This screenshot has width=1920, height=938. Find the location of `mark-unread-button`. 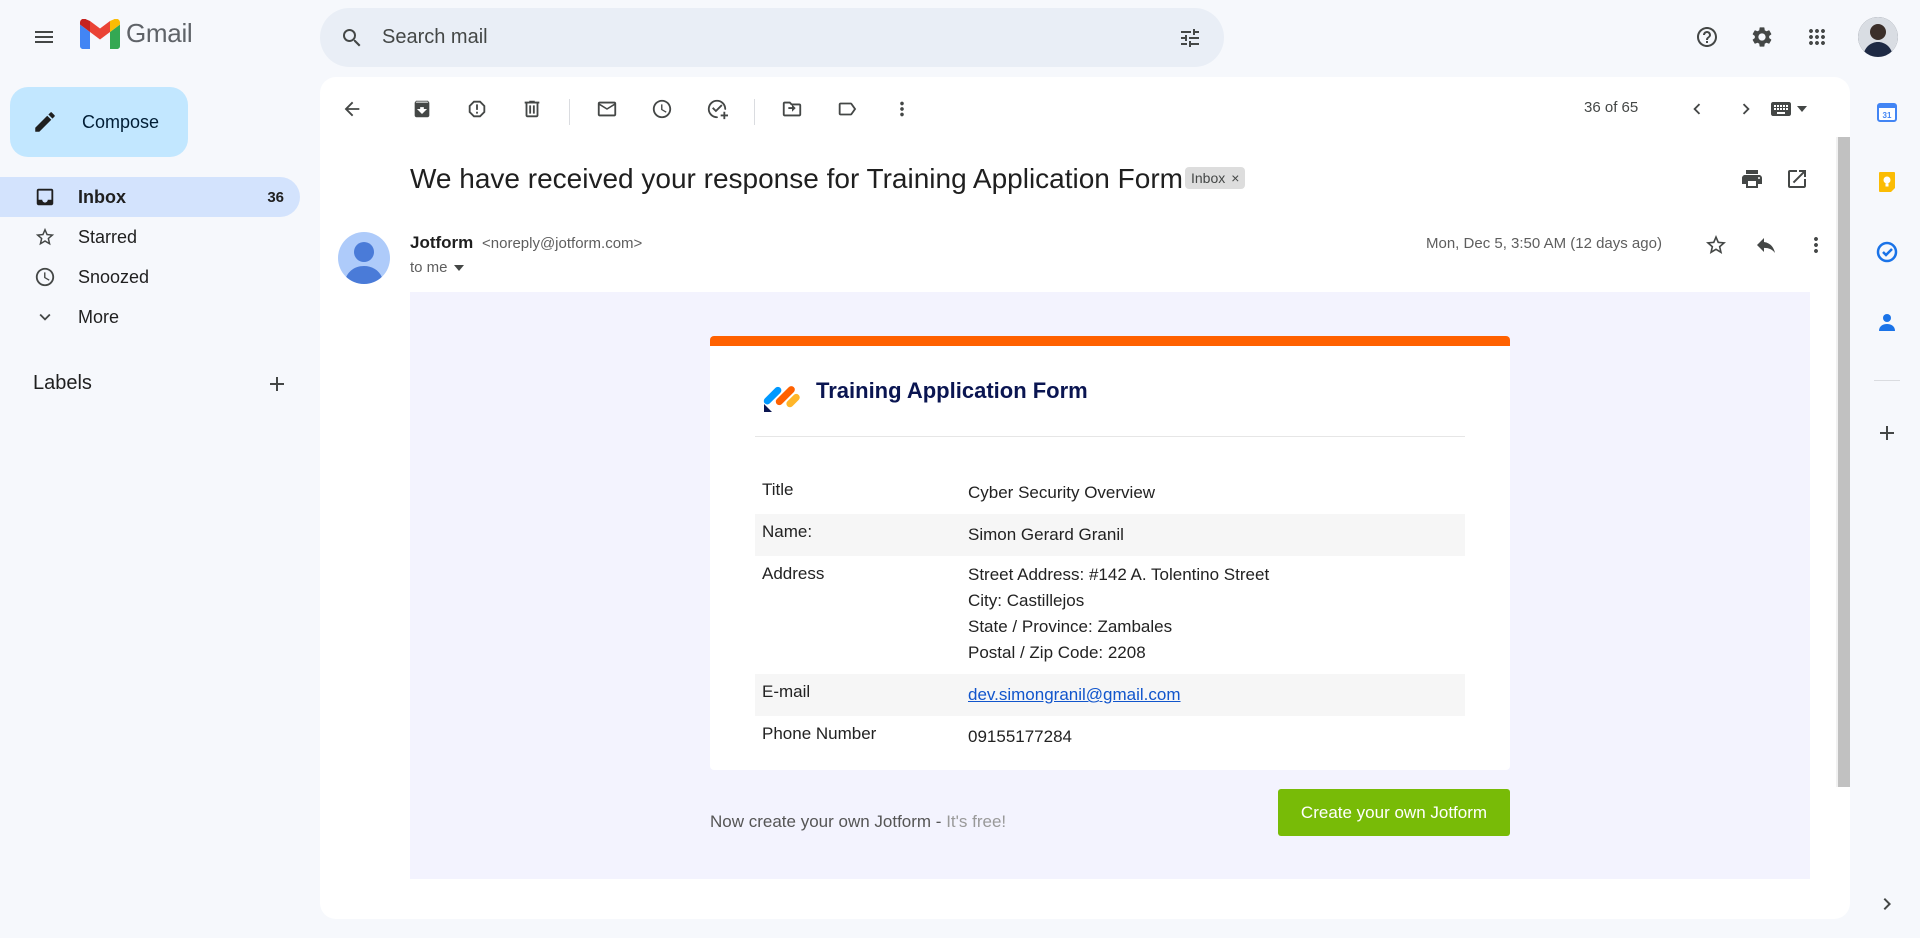

mark-unread-button is located at coordinates (607, 109).